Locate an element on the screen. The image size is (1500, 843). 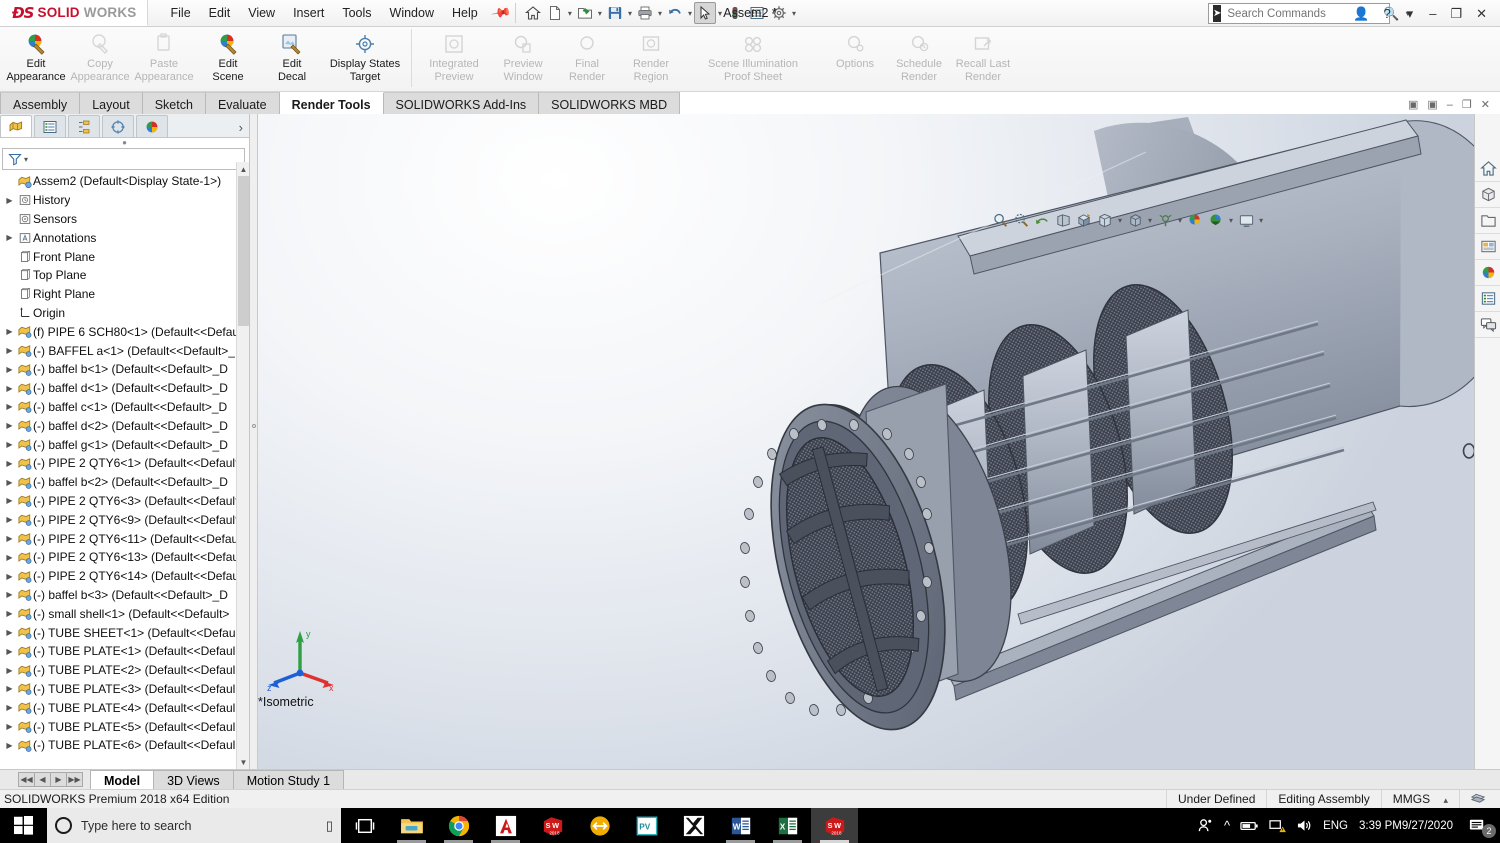
tab-sketch: Sketch is located at coordinates (174, 103).